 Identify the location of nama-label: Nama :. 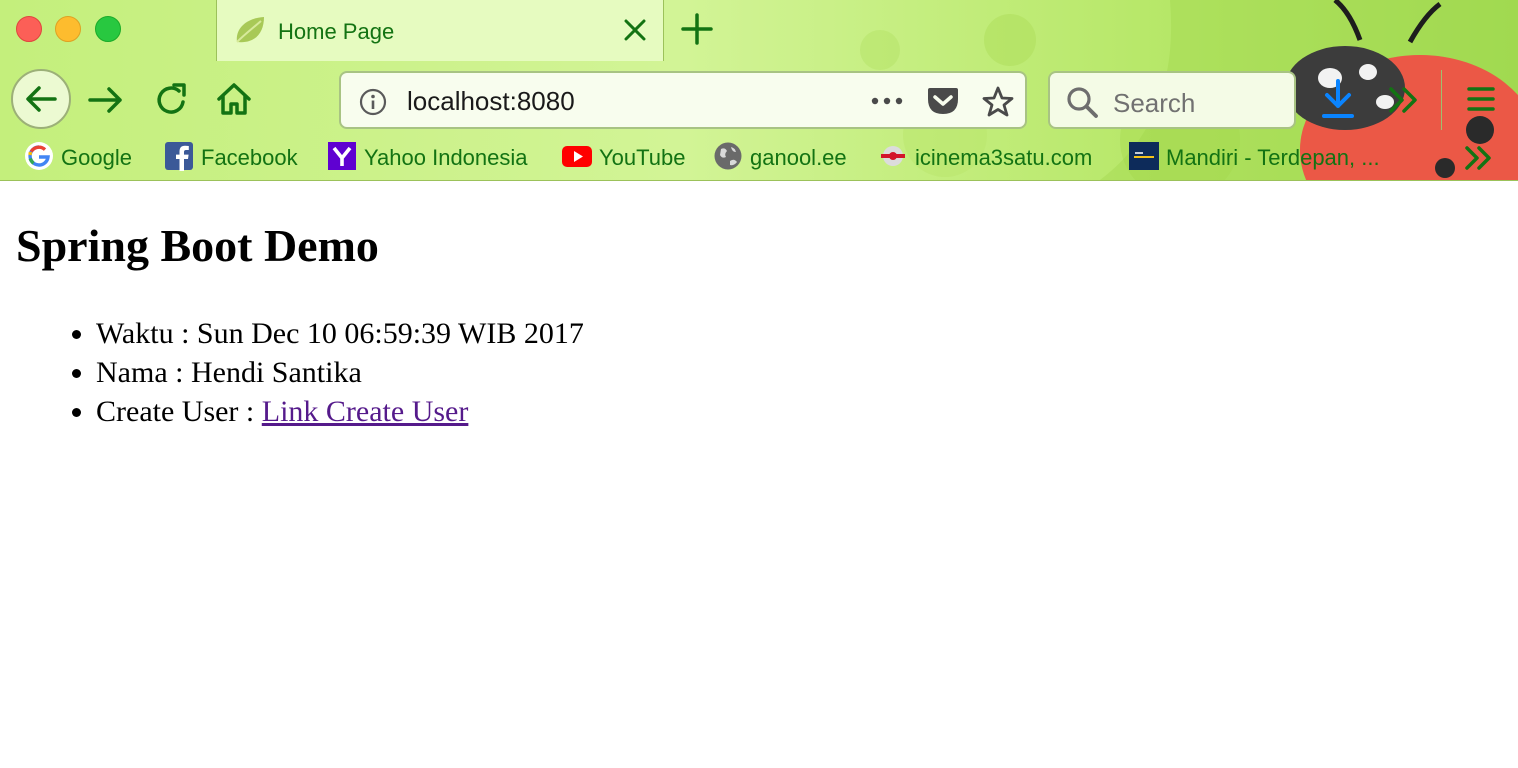
(143, 372).